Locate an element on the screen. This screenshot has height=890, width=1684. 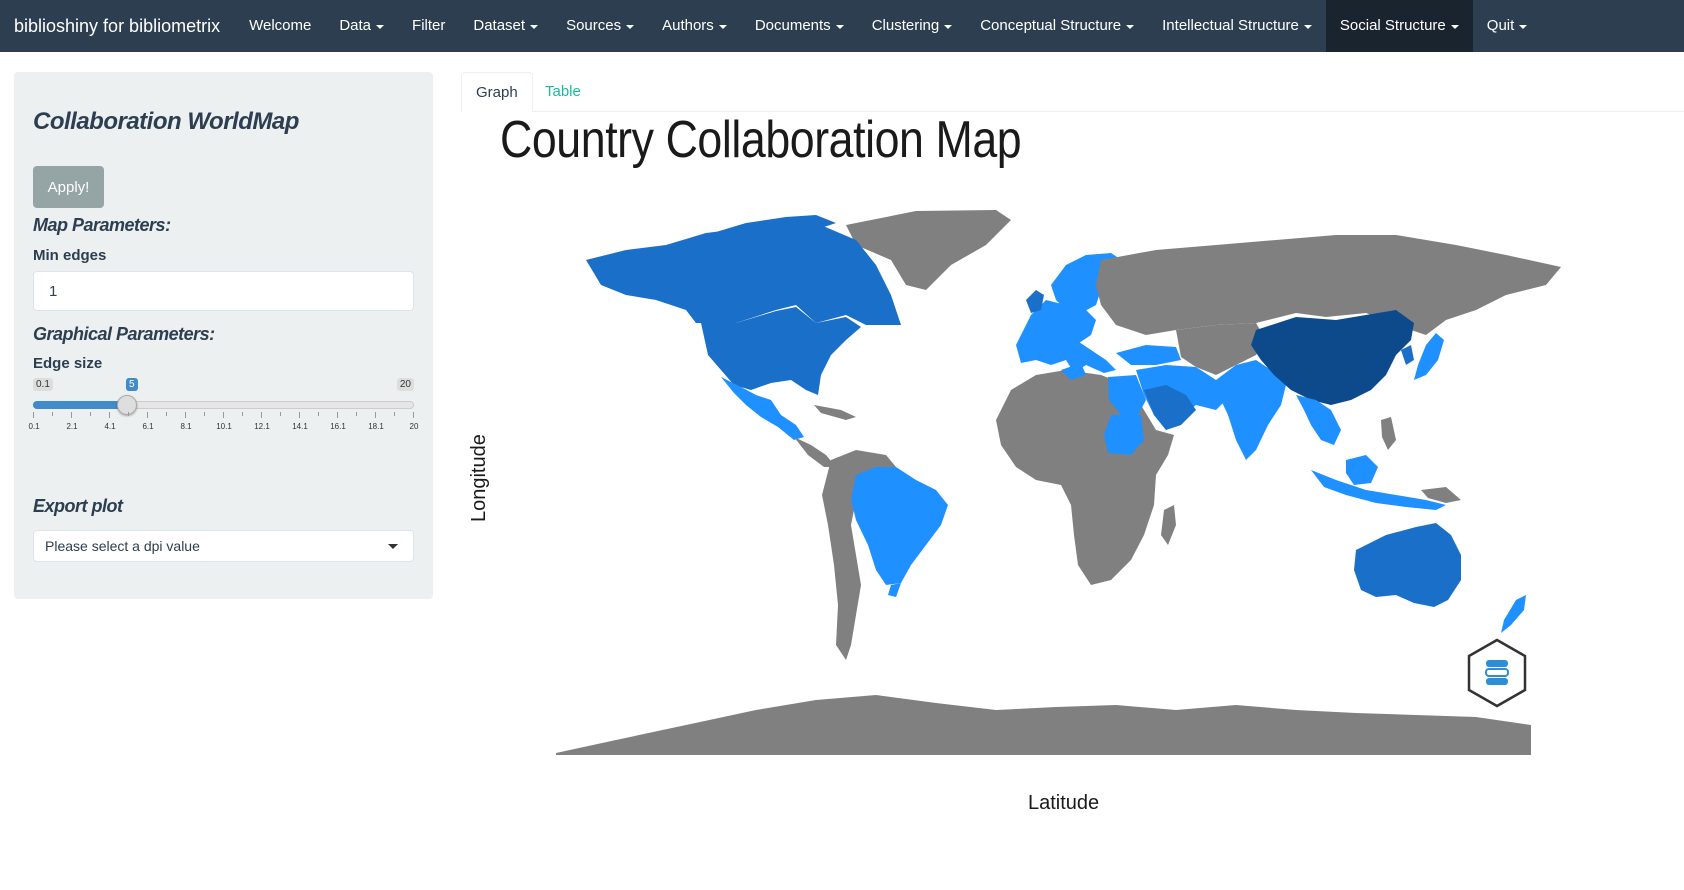
slider-tick-label: 20 is located at coordinates (414, 426).